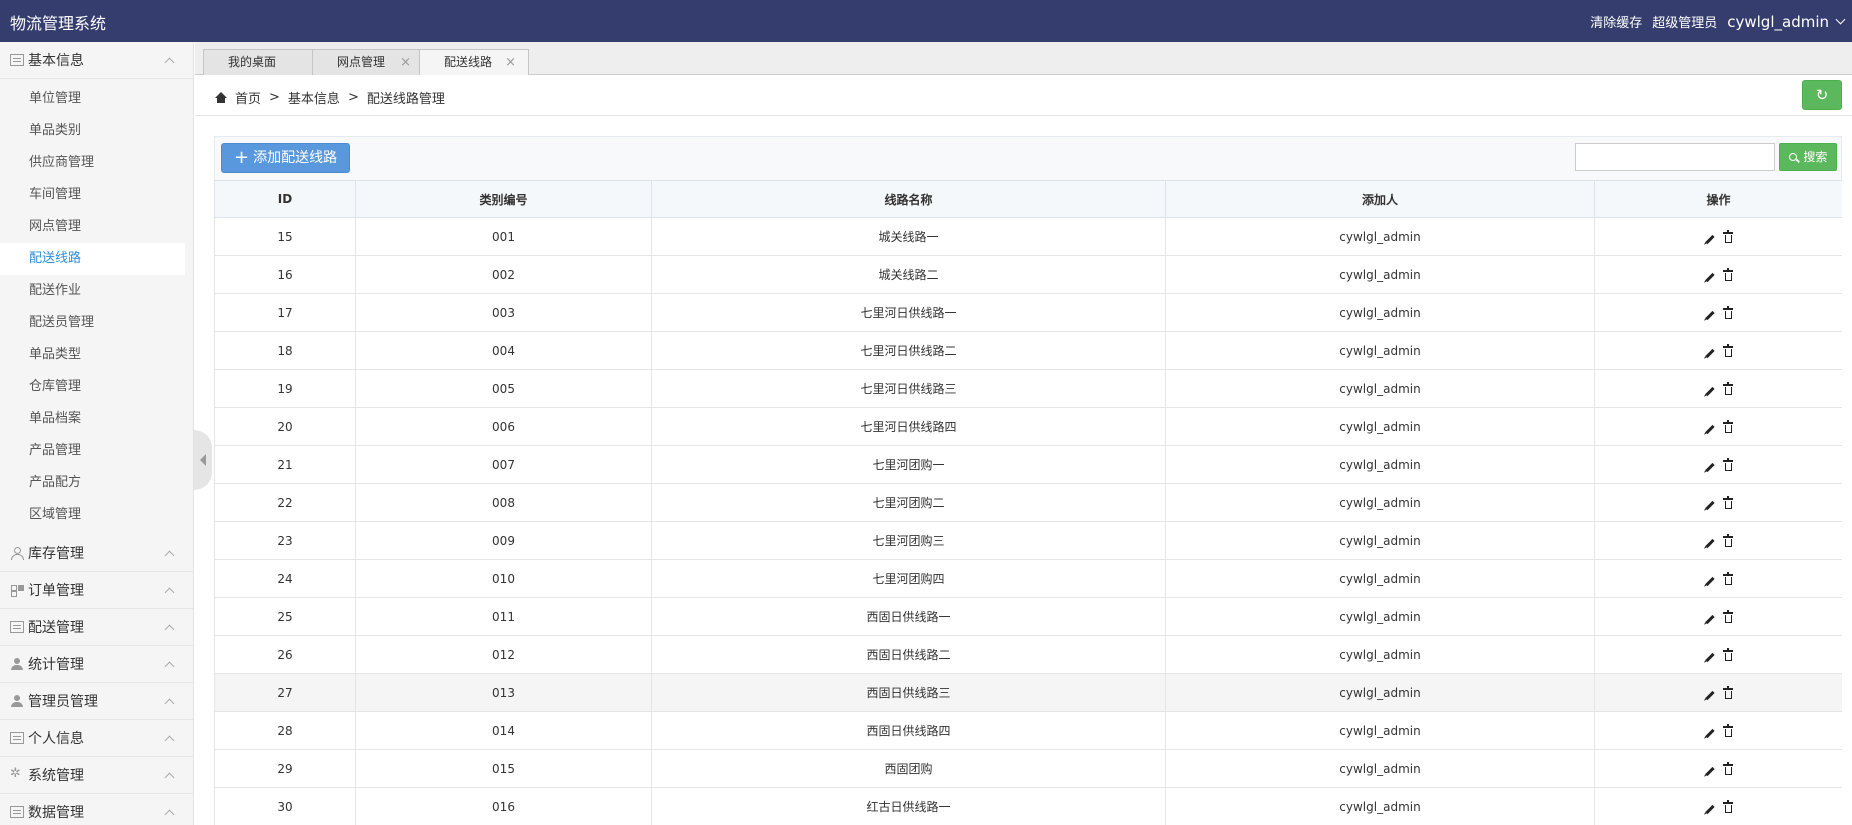 The height and width of the screenshot is (825, 1852). What do you see at coordinates (17, 60) in the screenshot?
I see `list-icon` at bounding box center [17, 60].